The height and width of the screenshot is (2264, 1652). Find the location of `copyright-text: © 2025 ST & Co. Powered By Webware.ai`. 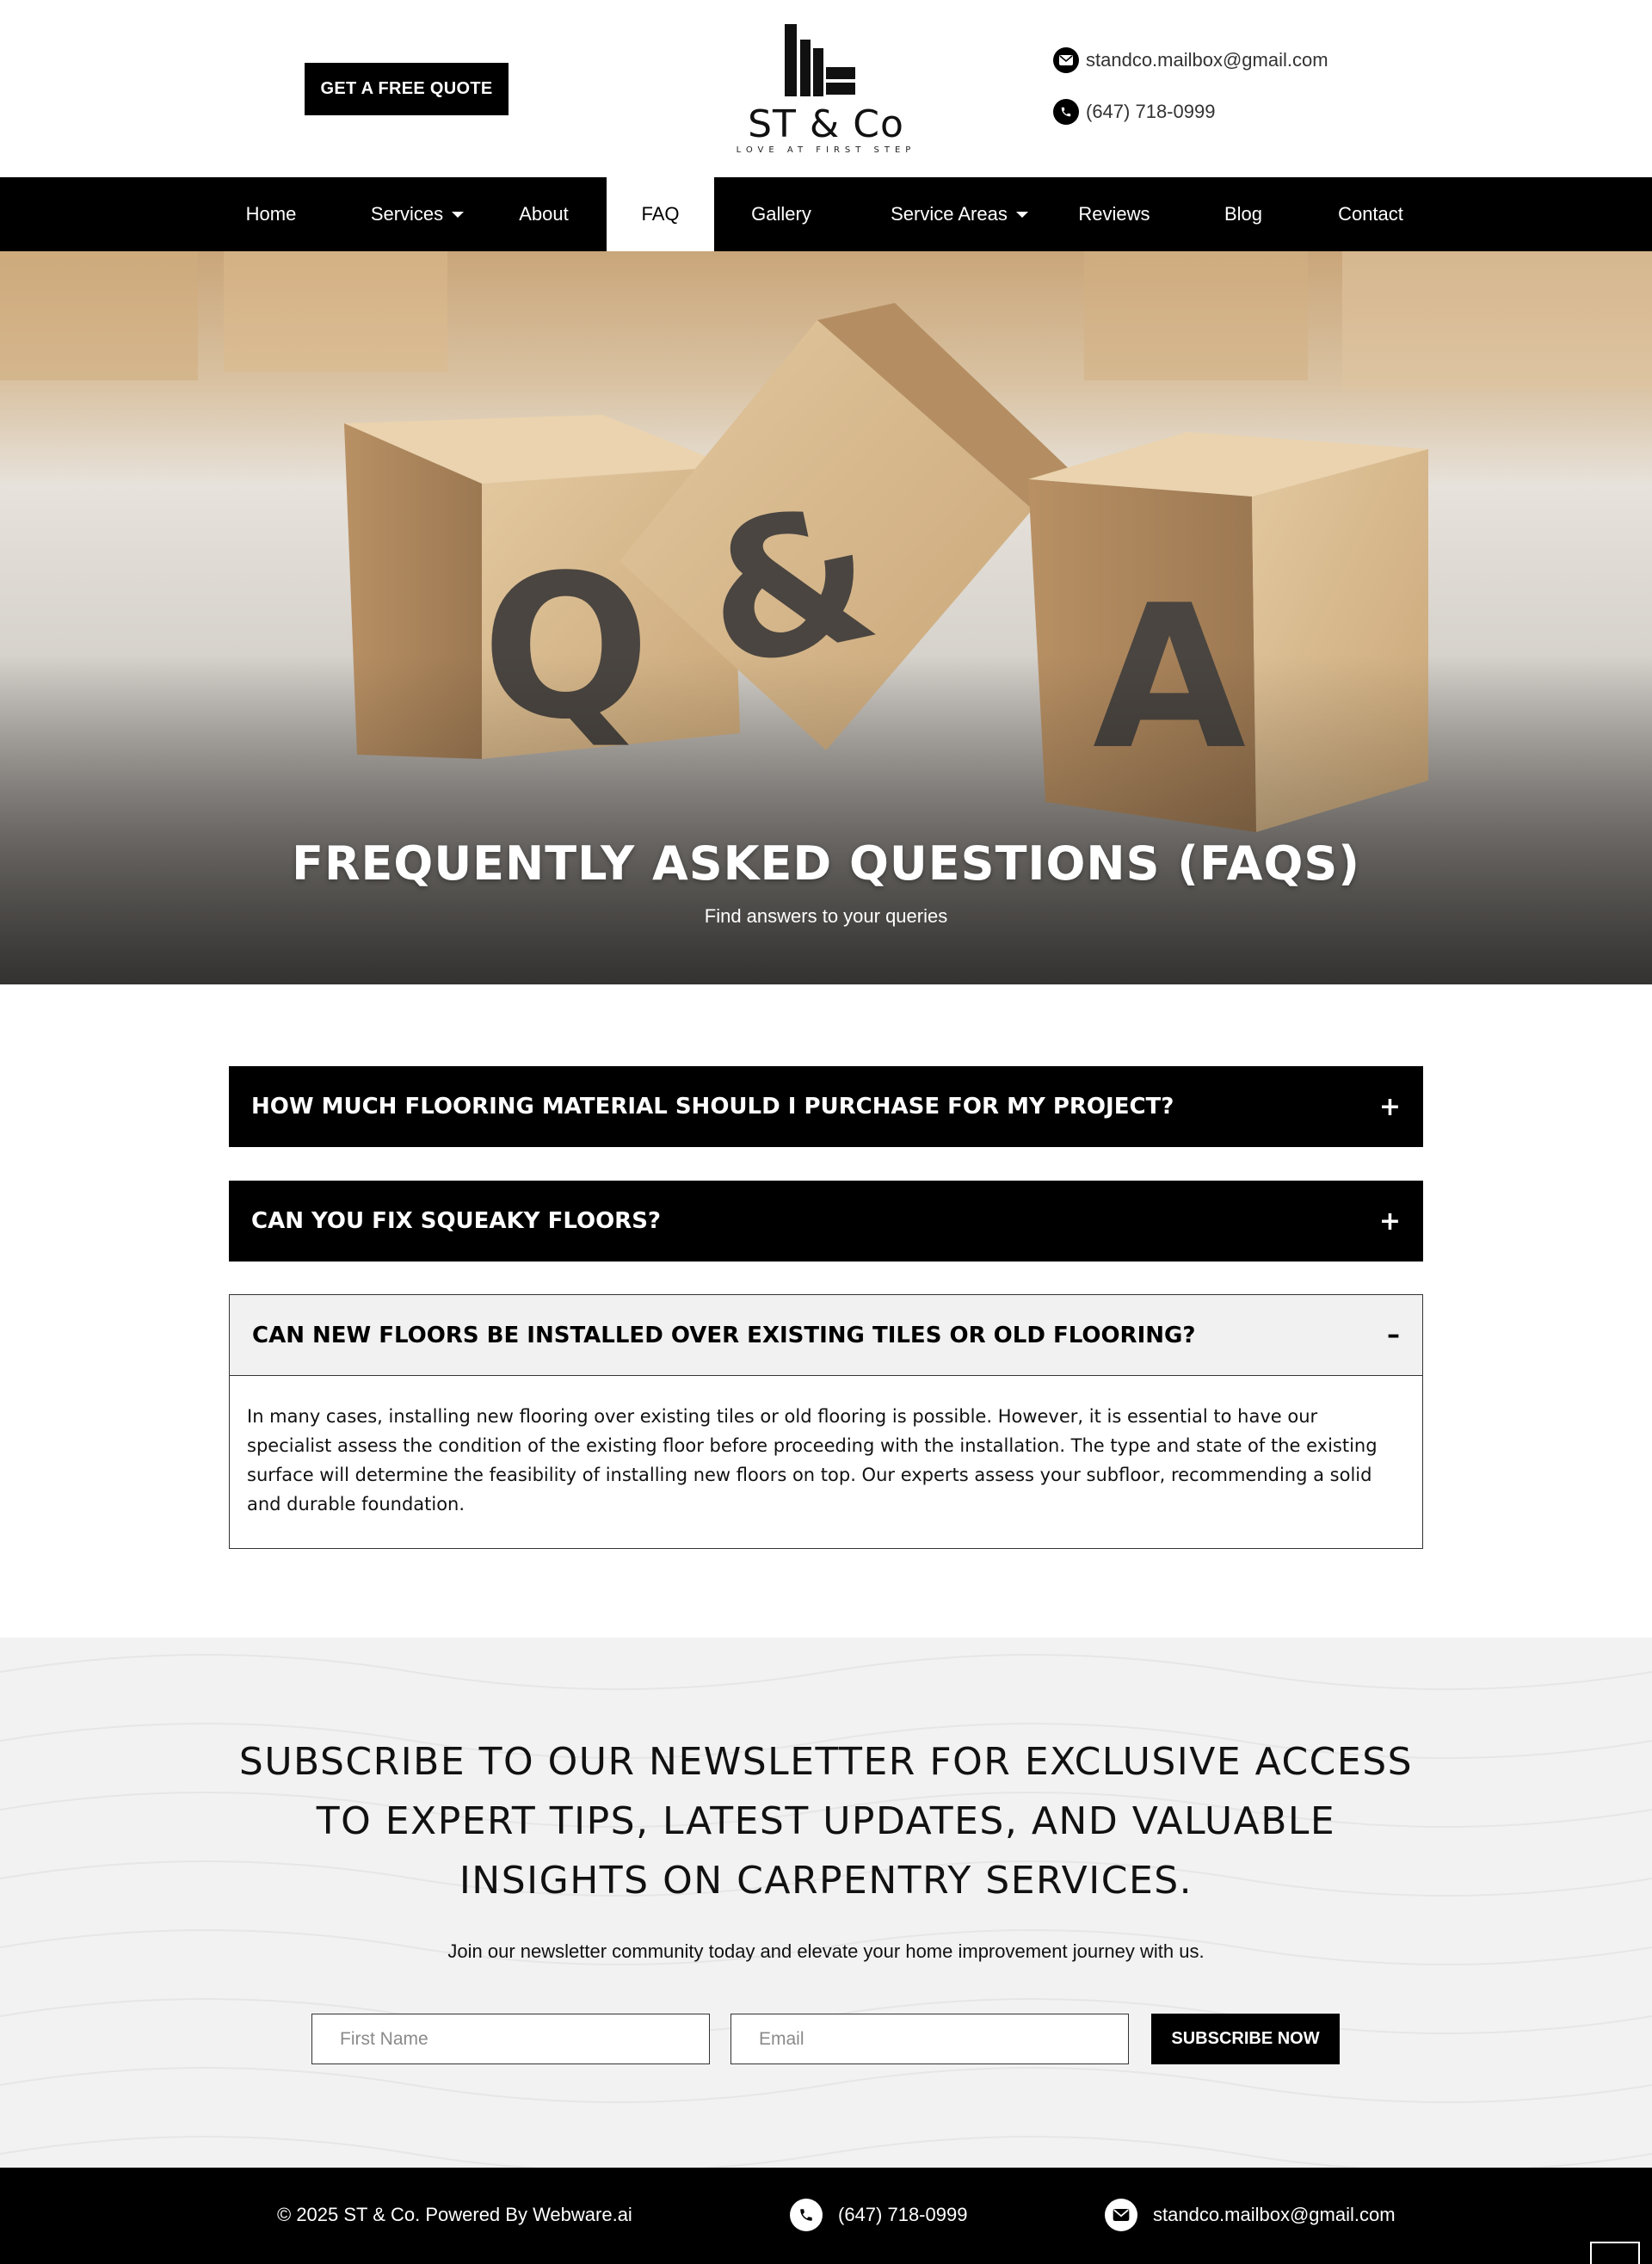

copyright-text: © 2025 ST & Co. Powered By Webware.ai is located at coordinates (454, 2214).